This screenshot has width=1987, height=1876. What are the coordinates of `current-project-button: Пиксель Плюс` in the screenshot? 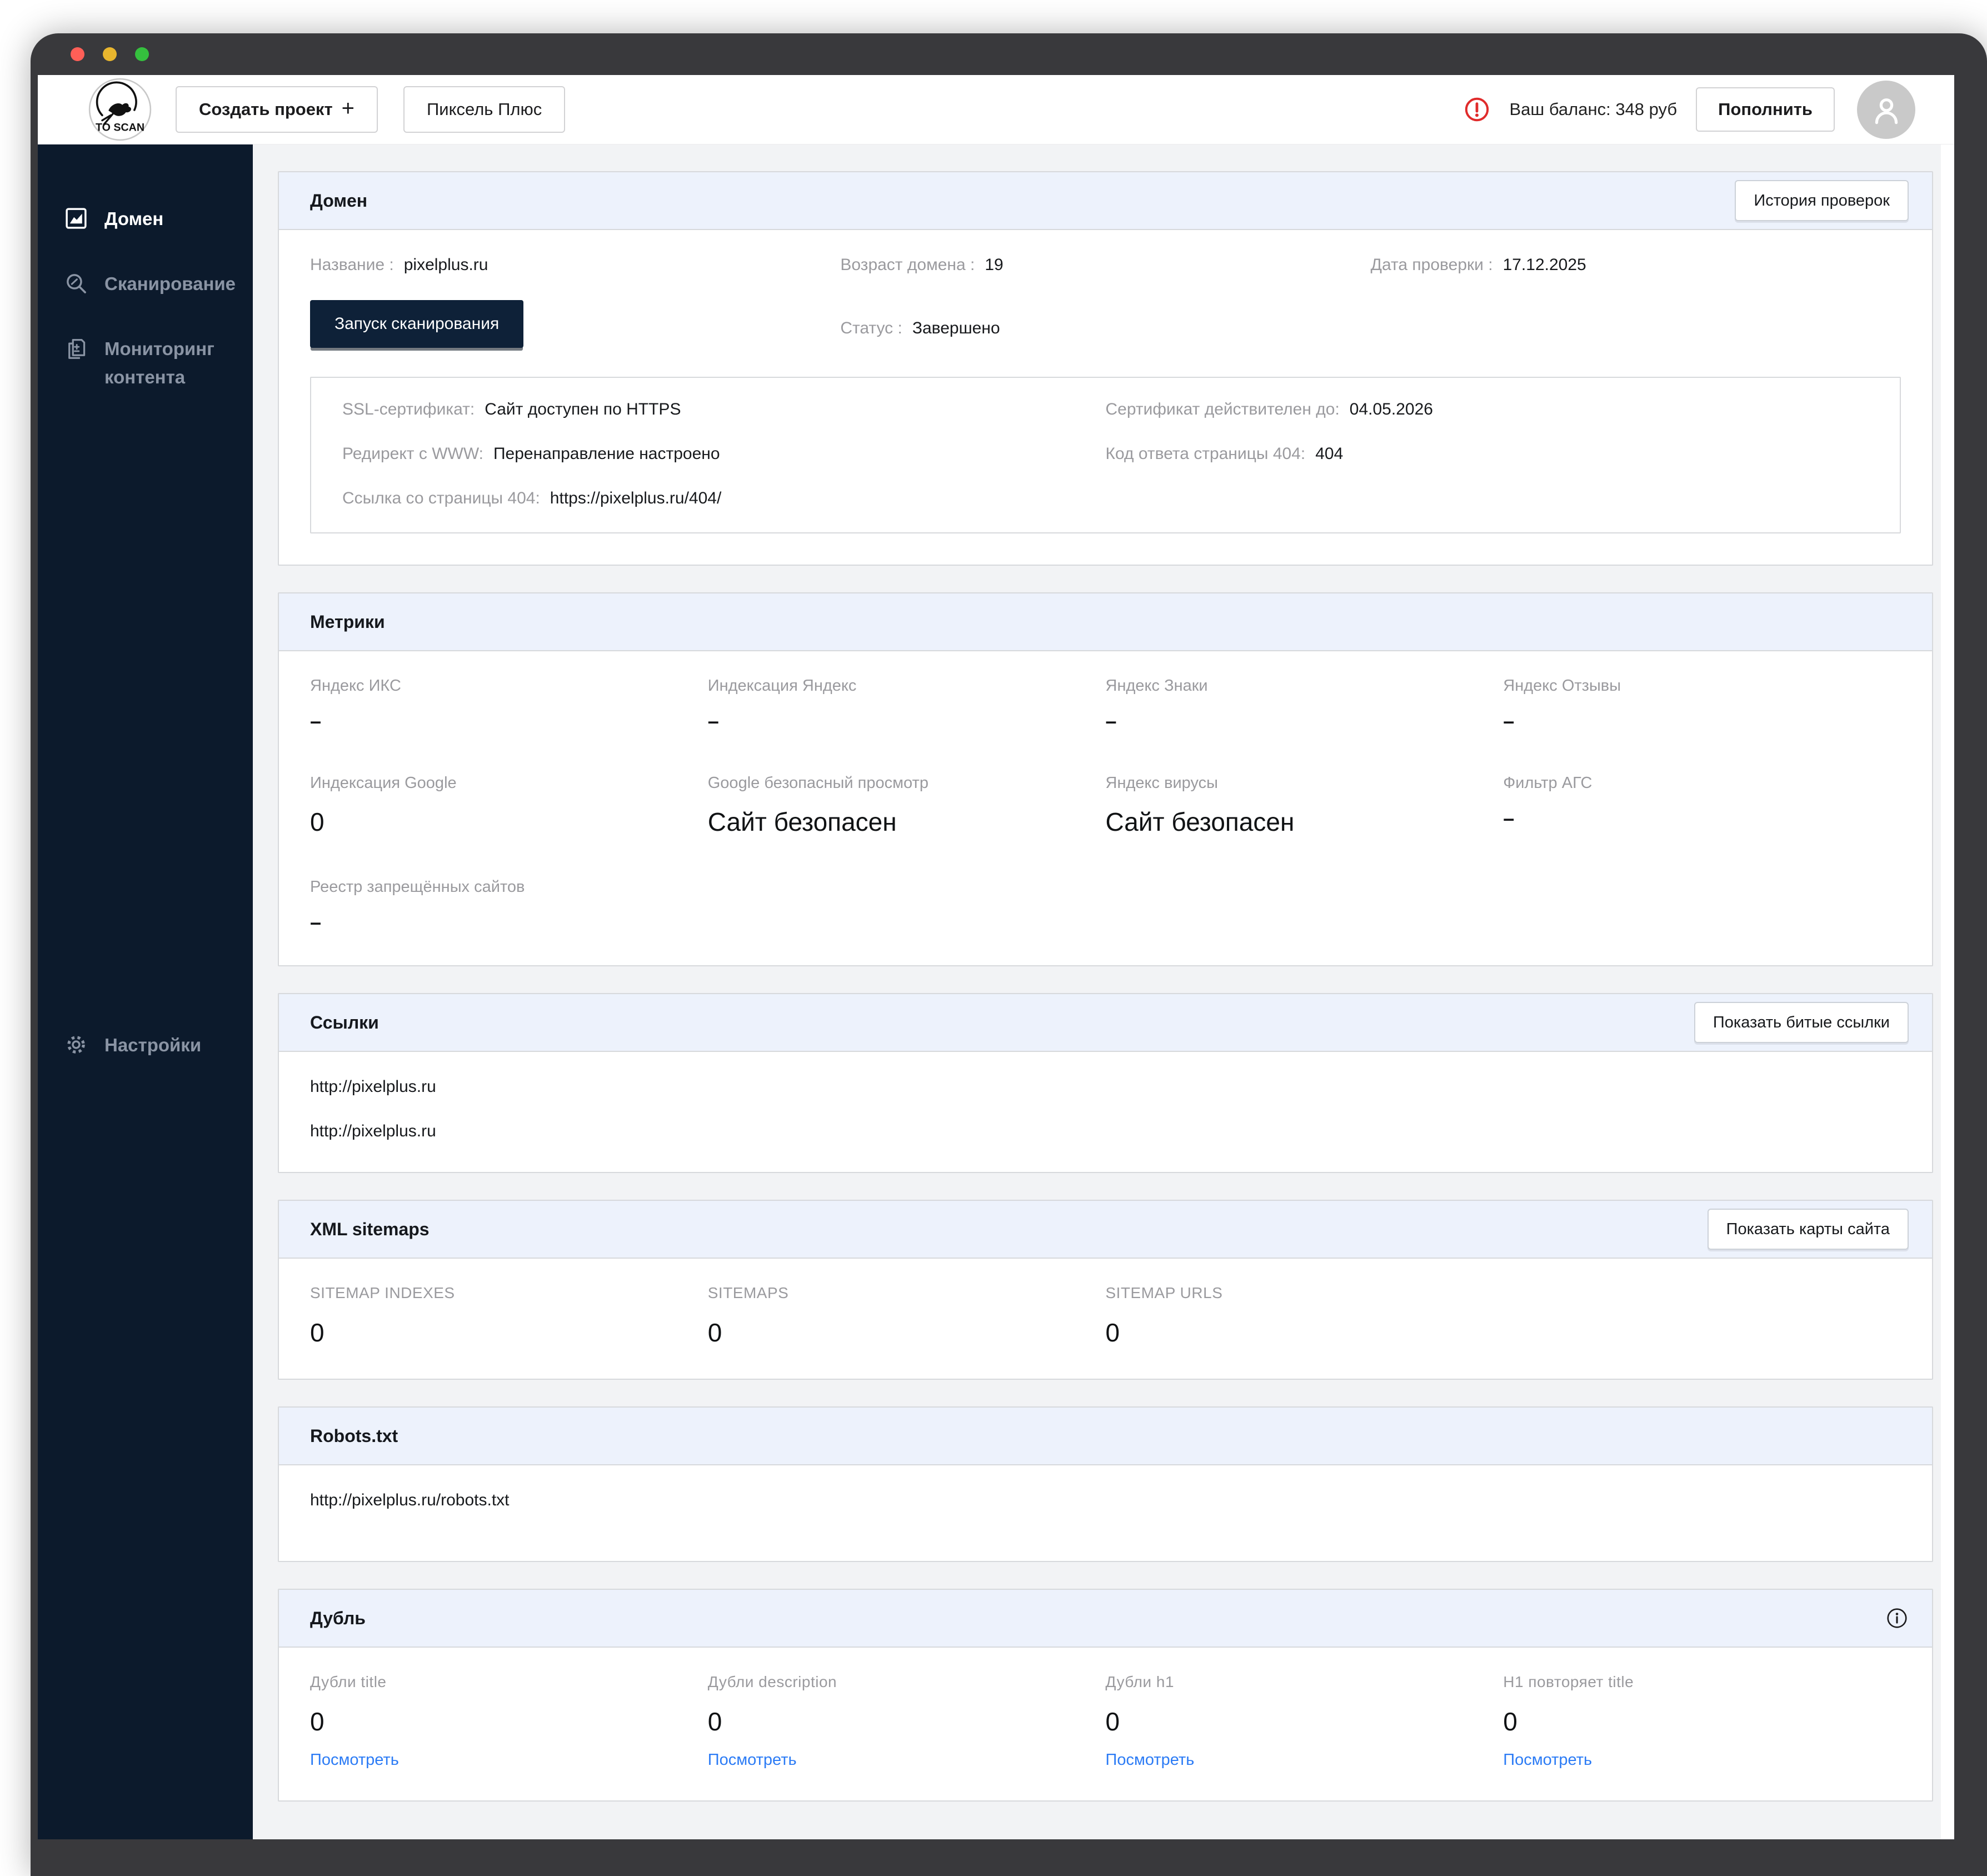 It's located at (484, 109).